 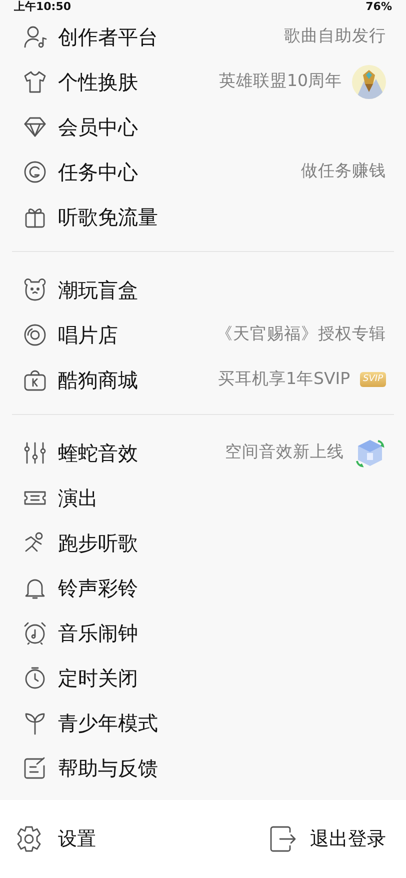 I want to click on menu-item: 青少年模式, so click(x=203, y=722).